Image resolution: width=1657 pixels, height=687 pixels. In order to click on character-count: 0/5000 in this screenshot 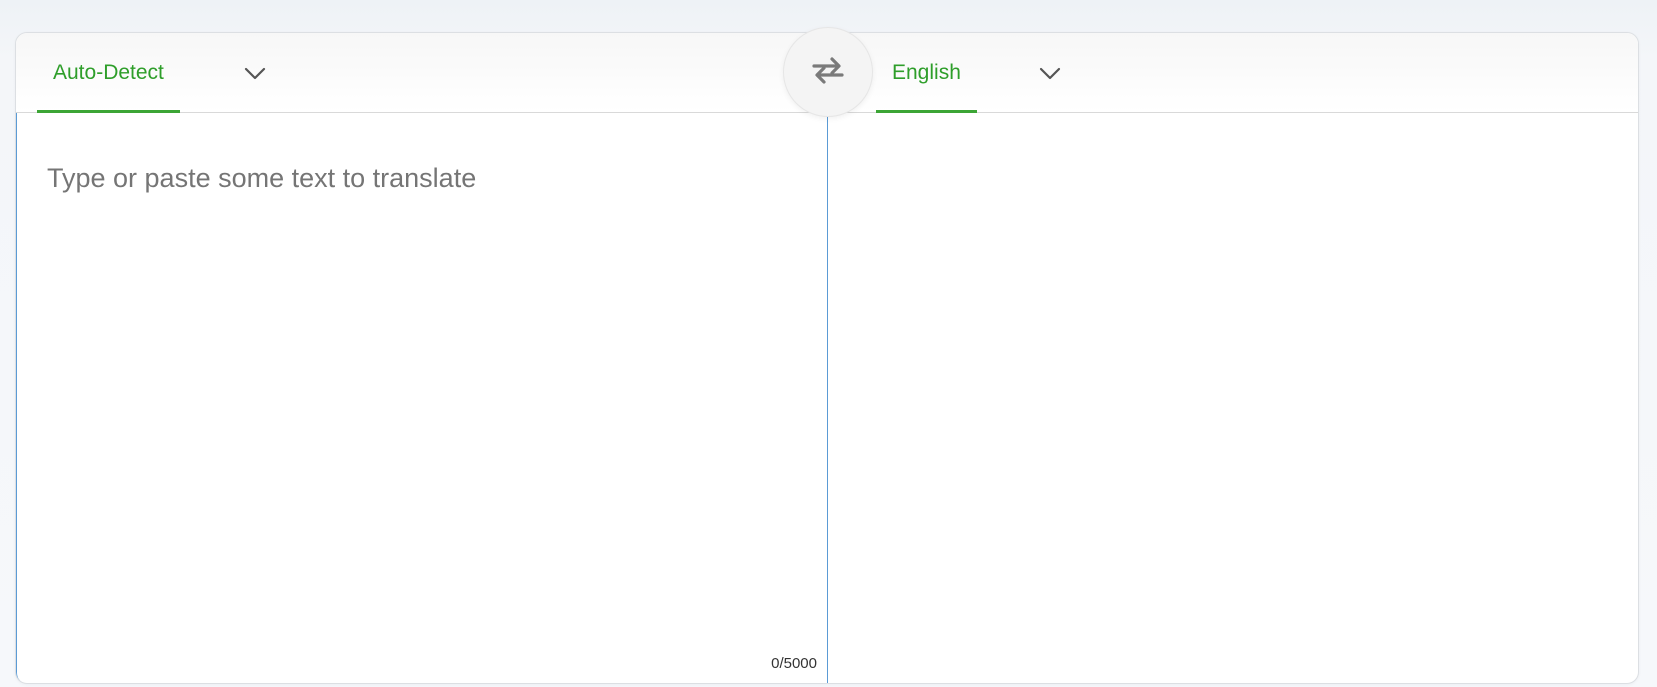, I will do `click(794, 663)`.